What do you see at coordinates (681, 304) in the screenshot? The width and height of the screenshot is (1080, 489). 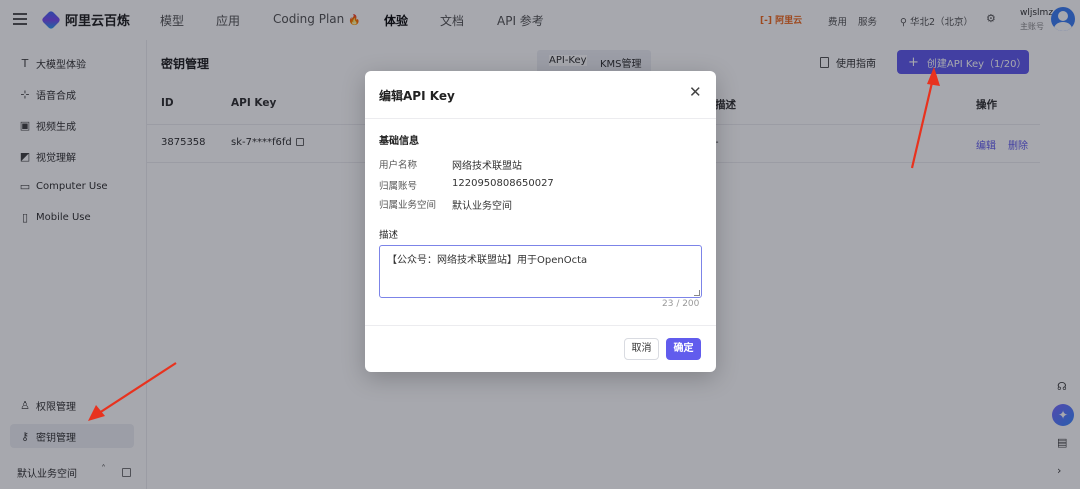 I see `character-counter: 23 / 200` at bounding box center [681, 304].